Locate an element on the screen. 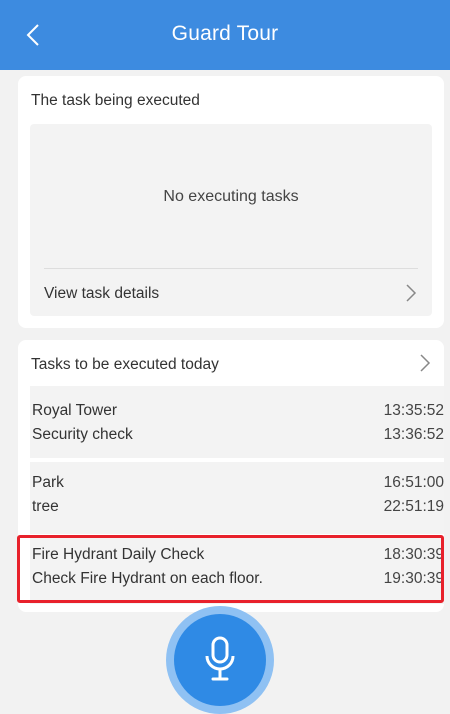 Image resolution: width=450 pixels, height=714 pixels. highlight-box is located at coordinates (230, 569).